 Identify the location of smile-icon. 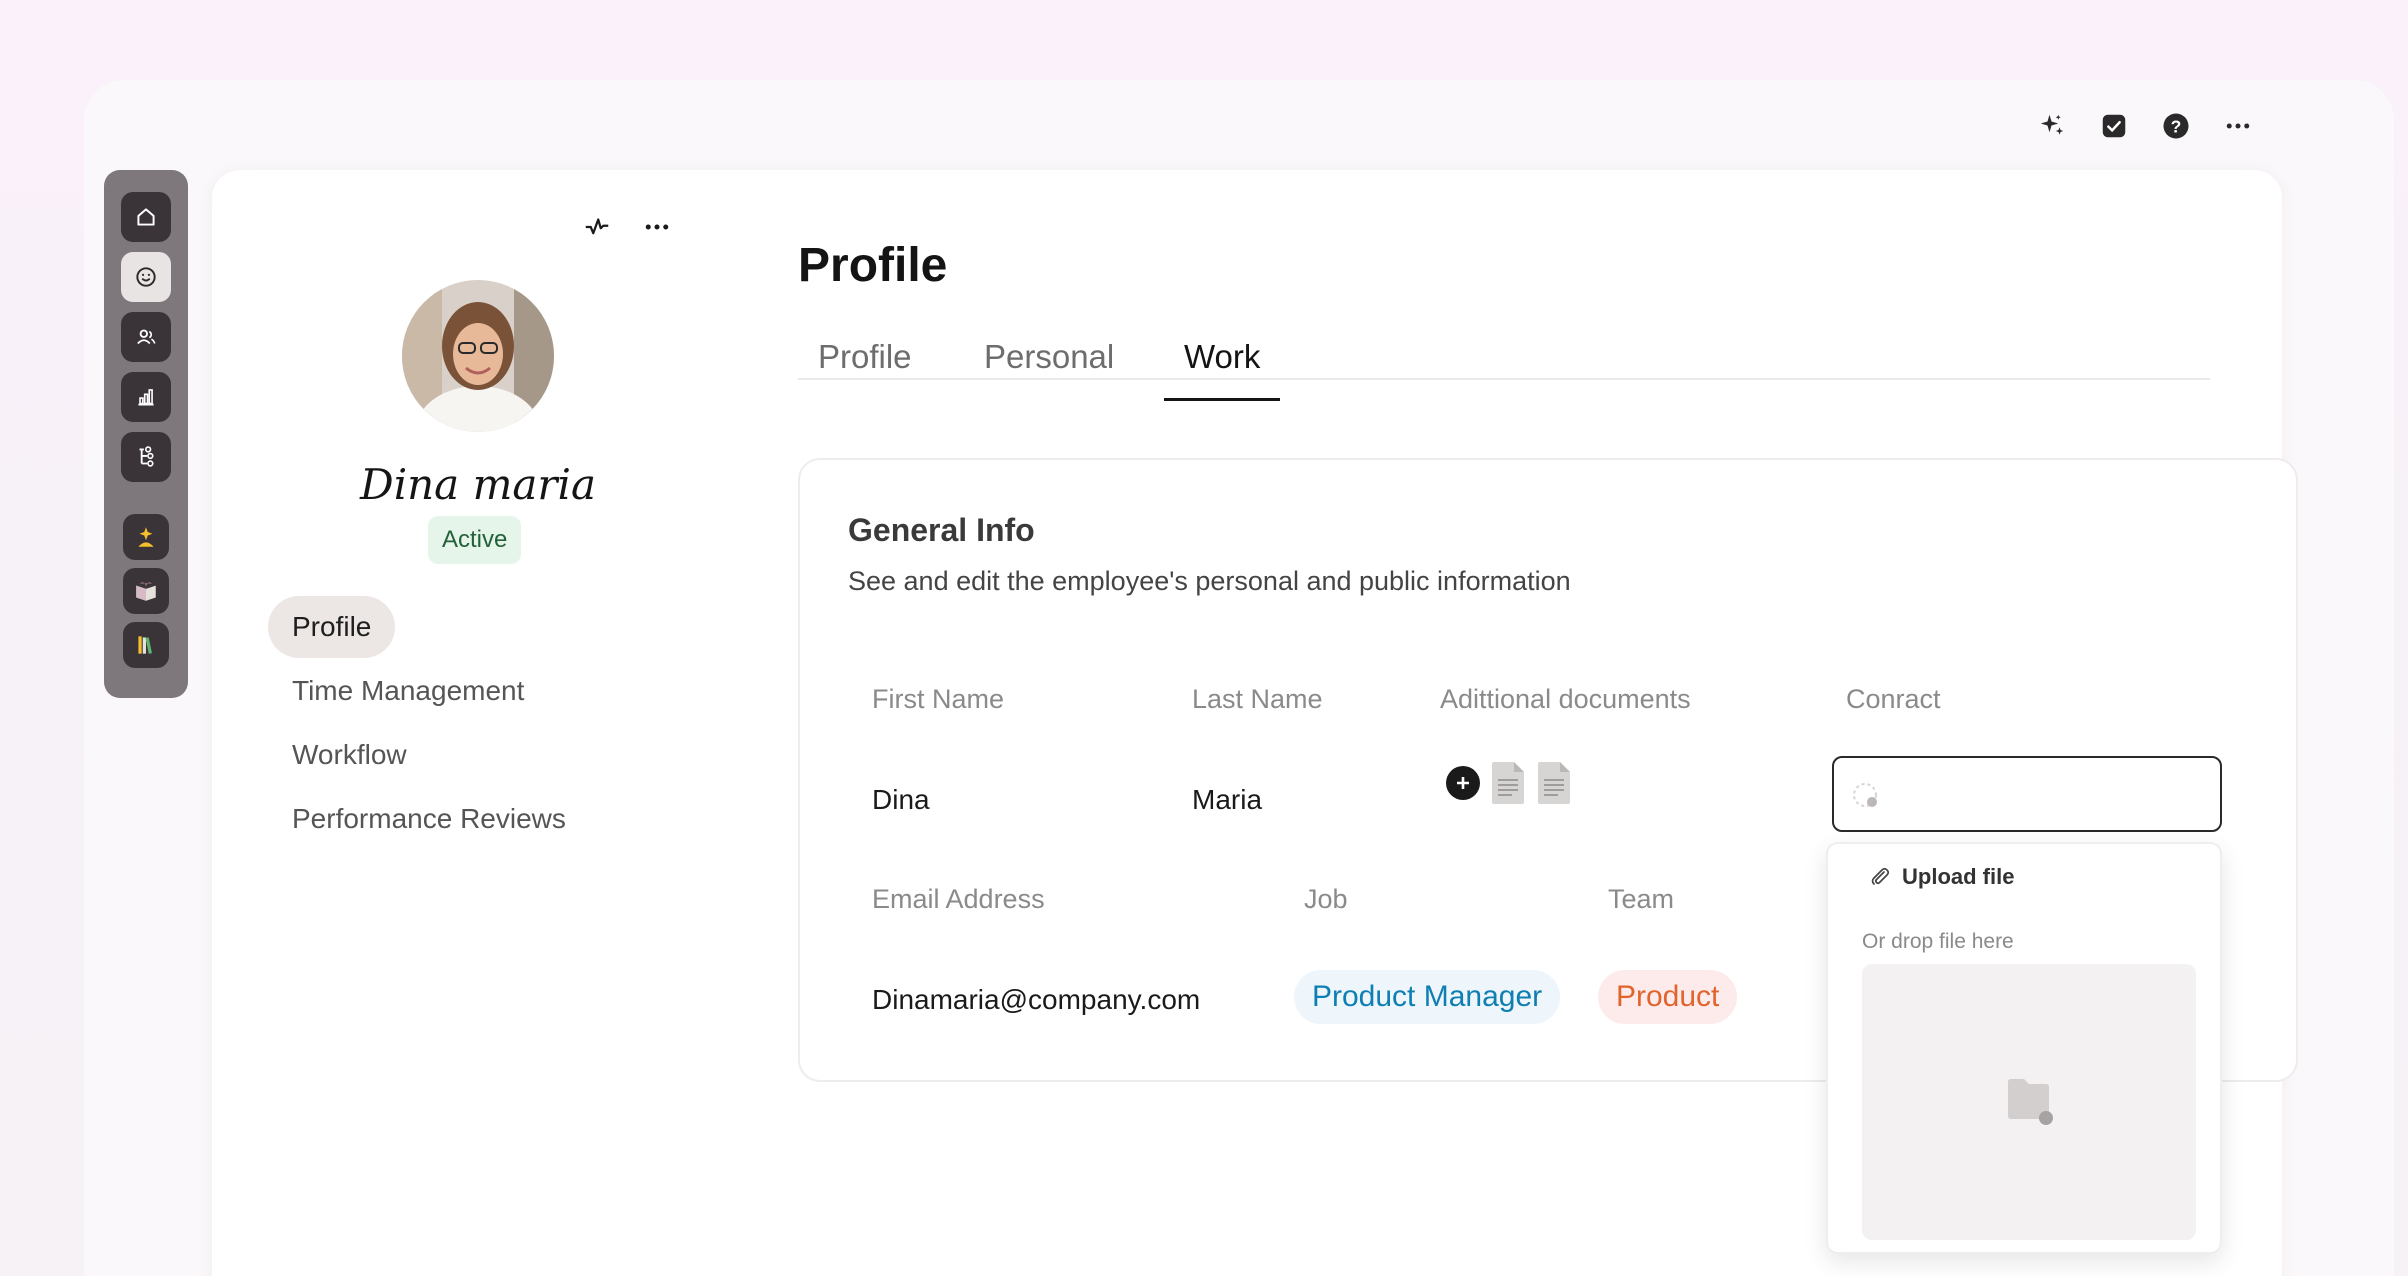
(146, 277).